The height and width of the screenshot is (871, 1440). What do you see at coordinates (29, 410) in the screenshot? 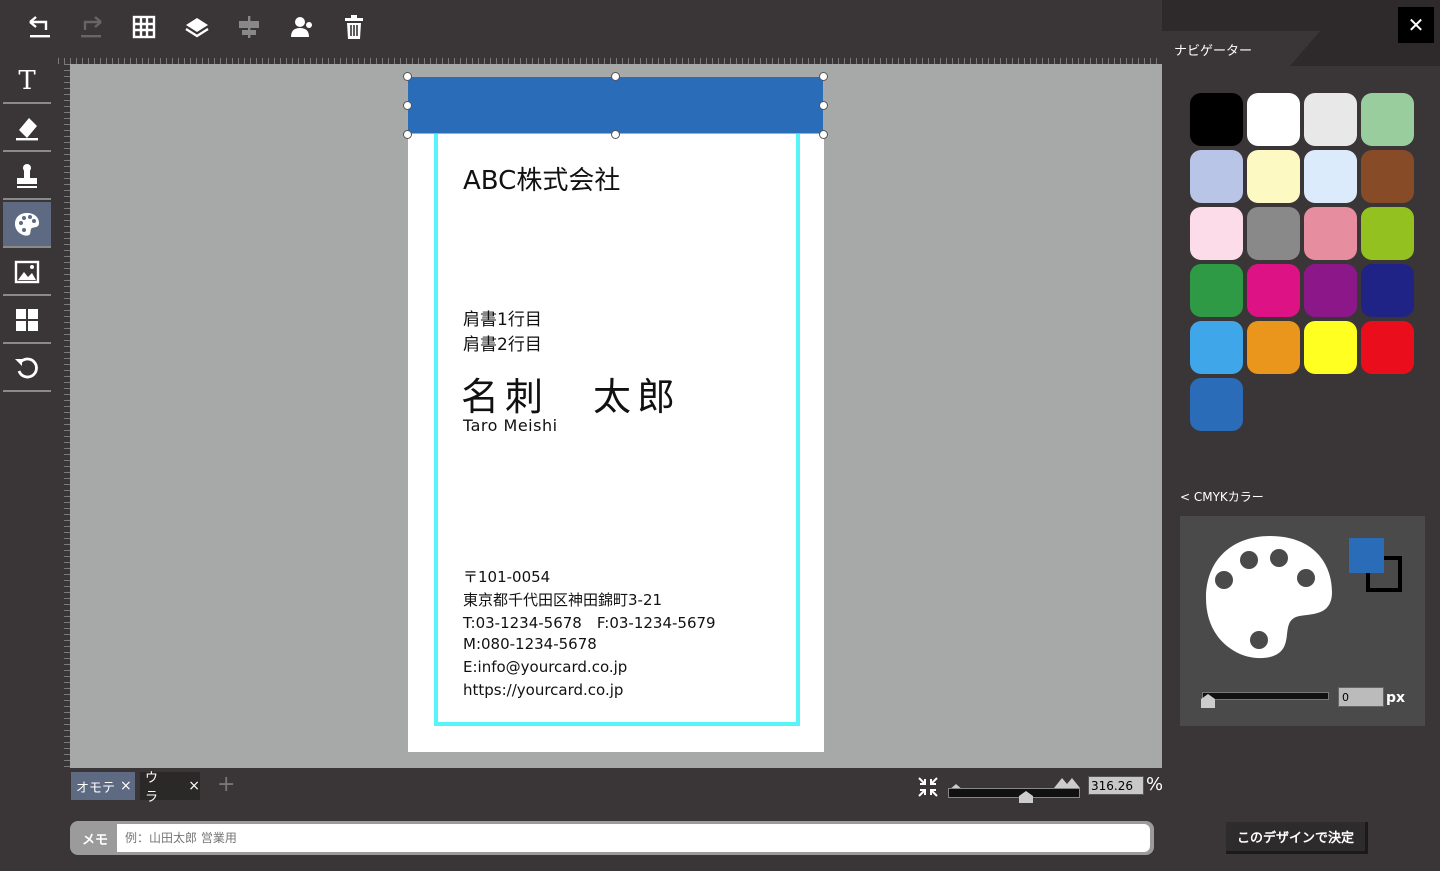
I see `left-toolbar: T` at bounding box center [29, 410].